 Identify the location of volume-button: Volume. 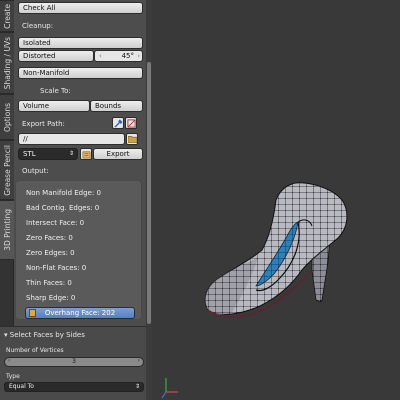
(54, 106).